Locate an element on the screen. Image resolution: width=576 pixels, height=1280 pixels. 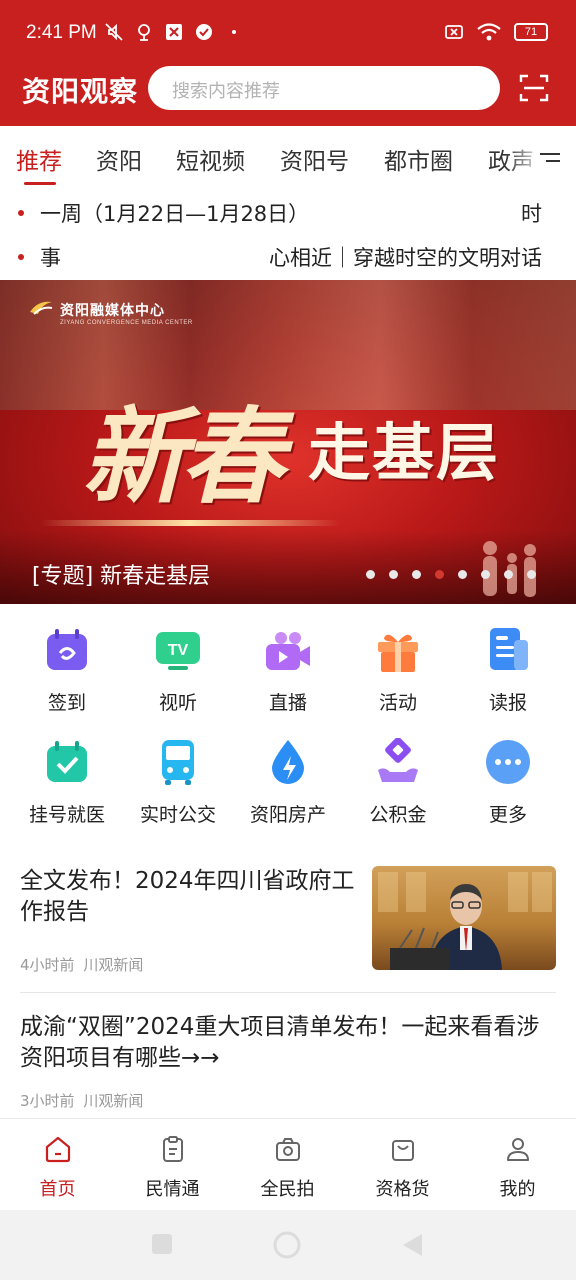
user-icon is located at coordinates (518, 1149).